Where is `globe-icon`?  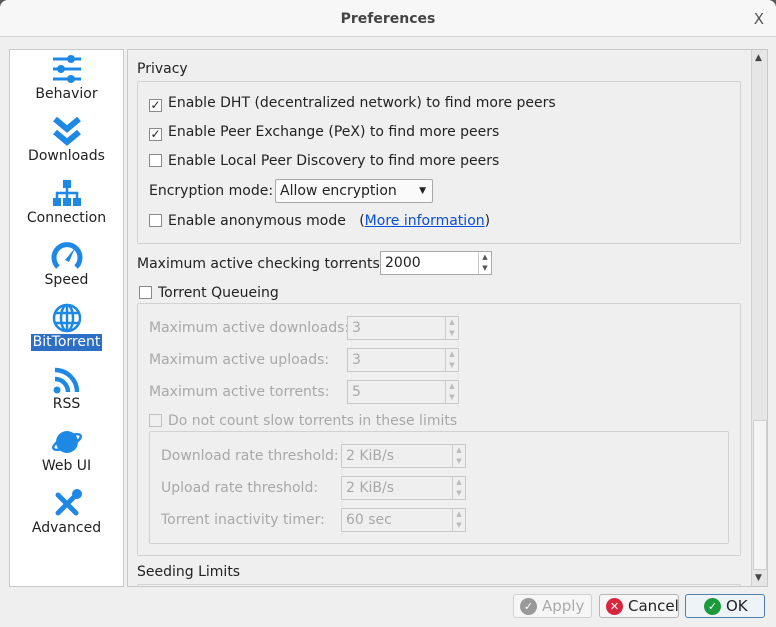
globe-icon is located at coordinates (66, 318).